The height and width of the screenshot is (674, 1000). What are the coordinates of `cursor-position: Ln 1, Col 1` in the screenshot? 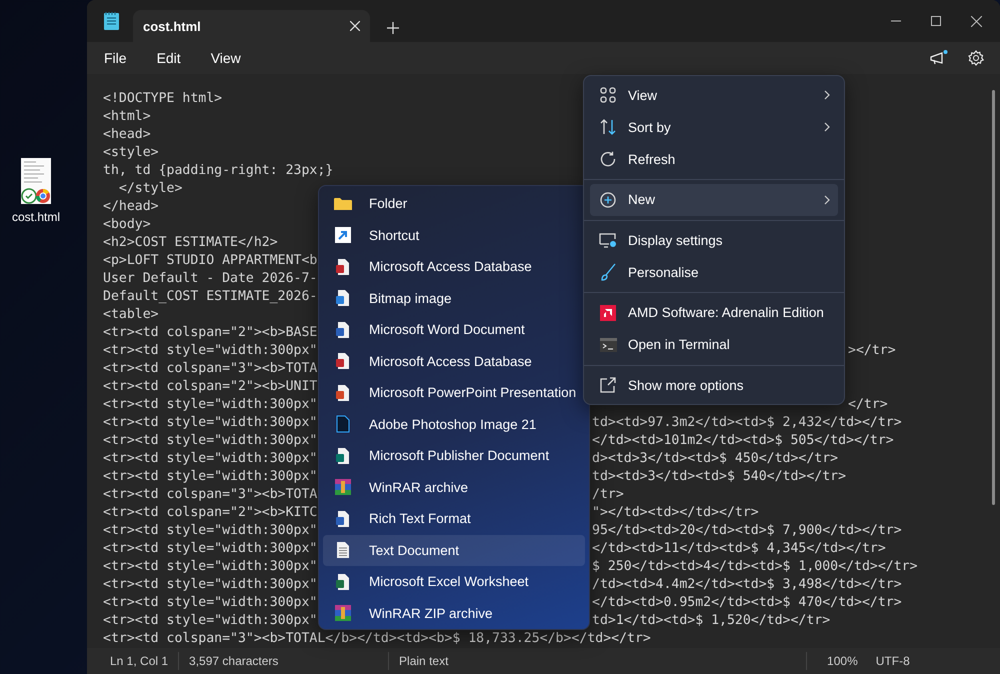 It's located at (133, 661).